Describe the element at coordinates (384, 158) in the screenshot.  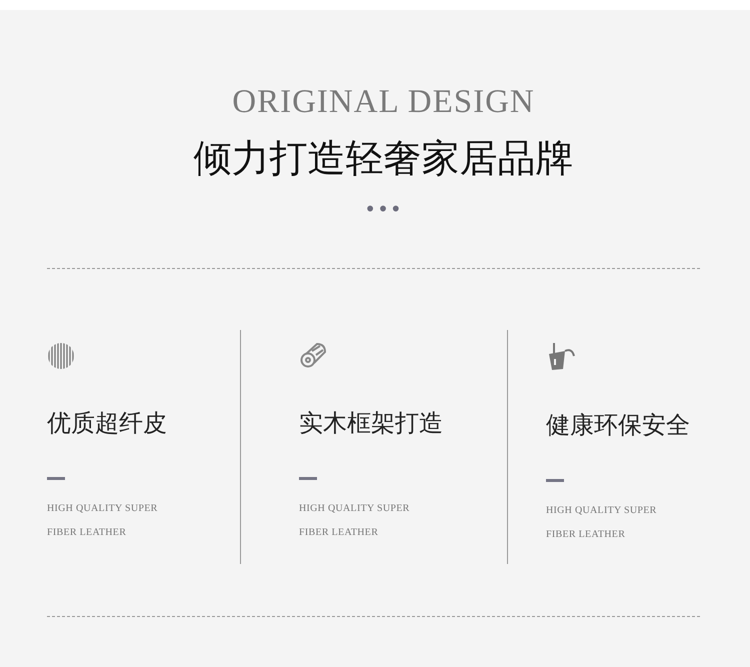
I see `page-title: 倾力打造轻奢家居品牌` at that location.